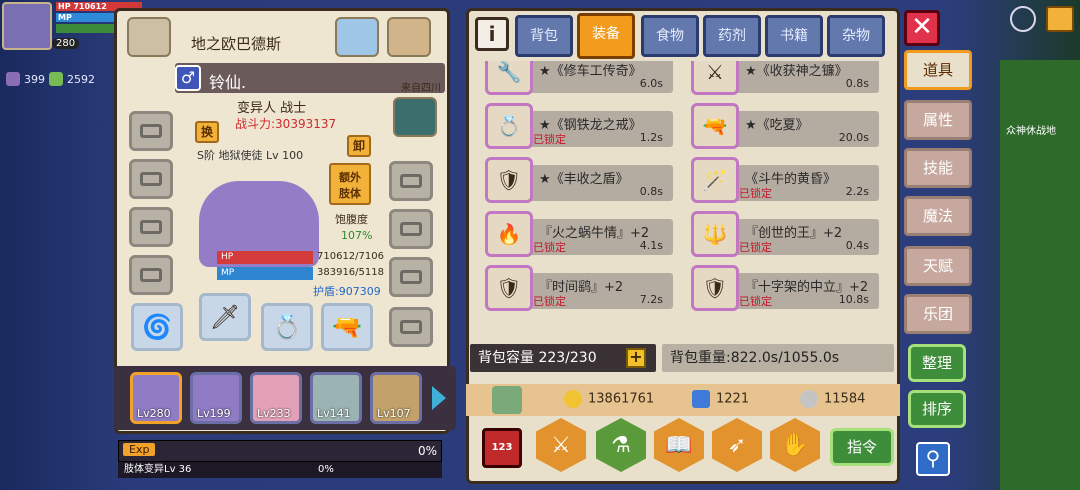 The image size is (1080, 490). What do you see at coordinates (732, 36) in the screenshot?
I see `tab-potion: 药剂` at bounding box center [732, 36].